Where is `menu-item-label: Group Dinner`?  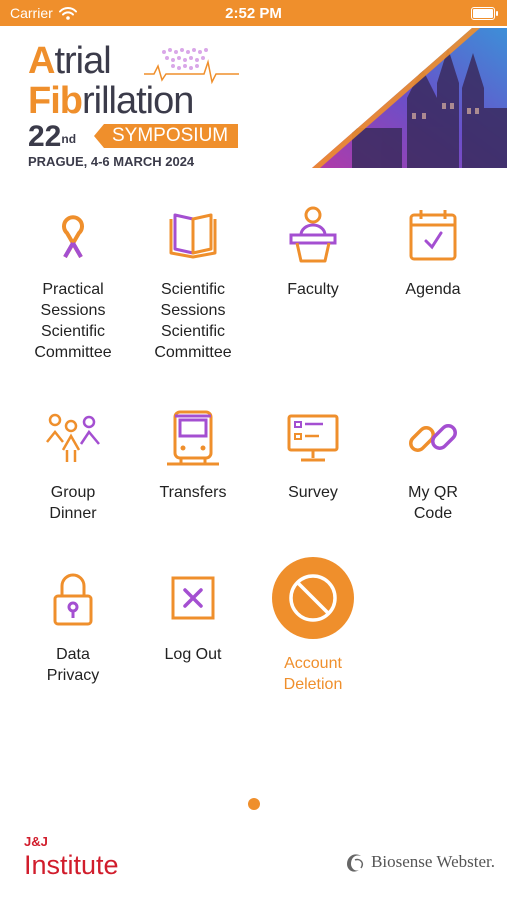 menu-item-label: Group Dinner is located at coordinates (73, 503).